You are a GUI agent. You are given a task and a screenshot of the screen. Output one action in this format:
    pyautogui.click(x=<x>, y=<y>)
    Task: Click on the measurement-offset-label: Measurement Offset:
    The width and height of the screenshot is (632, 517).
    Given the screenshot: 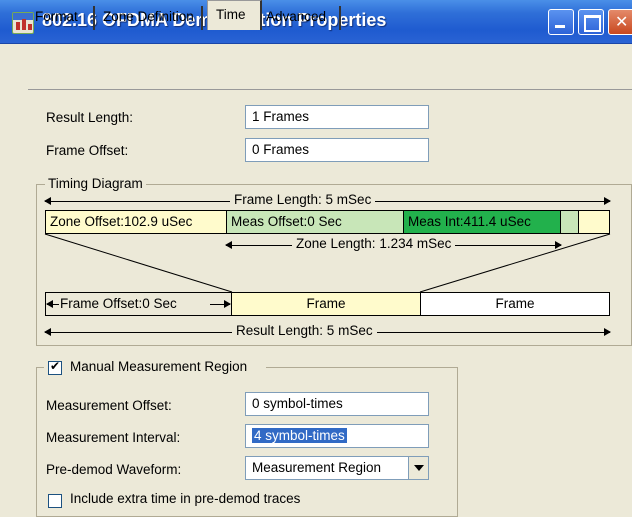 What is the action you would take?
    pyautogui.click(x=109, y=405)
    